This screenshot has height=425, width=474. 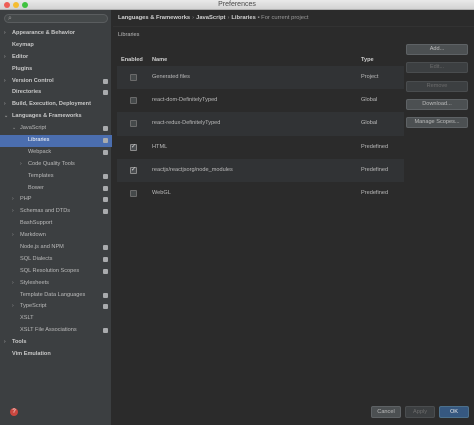 I want to click on library-type: Predefined, so click(x=375, y=169).